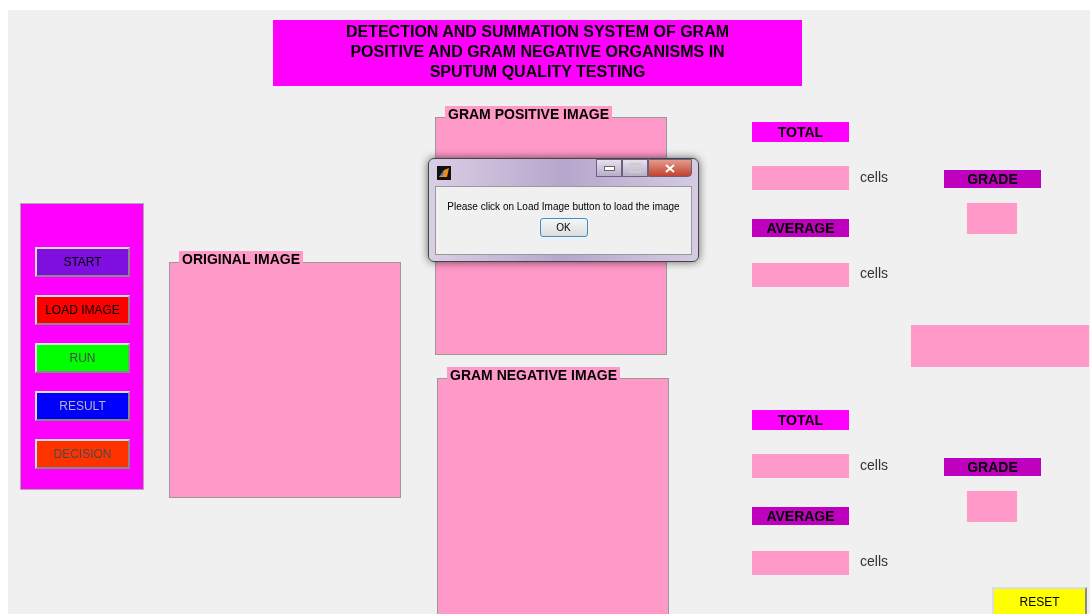 This screenshot has width=1090, height=614. What do you see at coordinates (537, 53) in the screenshot?
I see `app-title: DETECTION AND SUMMATION SYSTEM OF GRAM POSITIVE AND GRAM NEGATIVE ORGANISMS IN SPUTUM QUALITY TESTING` at bounding box center [537, 53].